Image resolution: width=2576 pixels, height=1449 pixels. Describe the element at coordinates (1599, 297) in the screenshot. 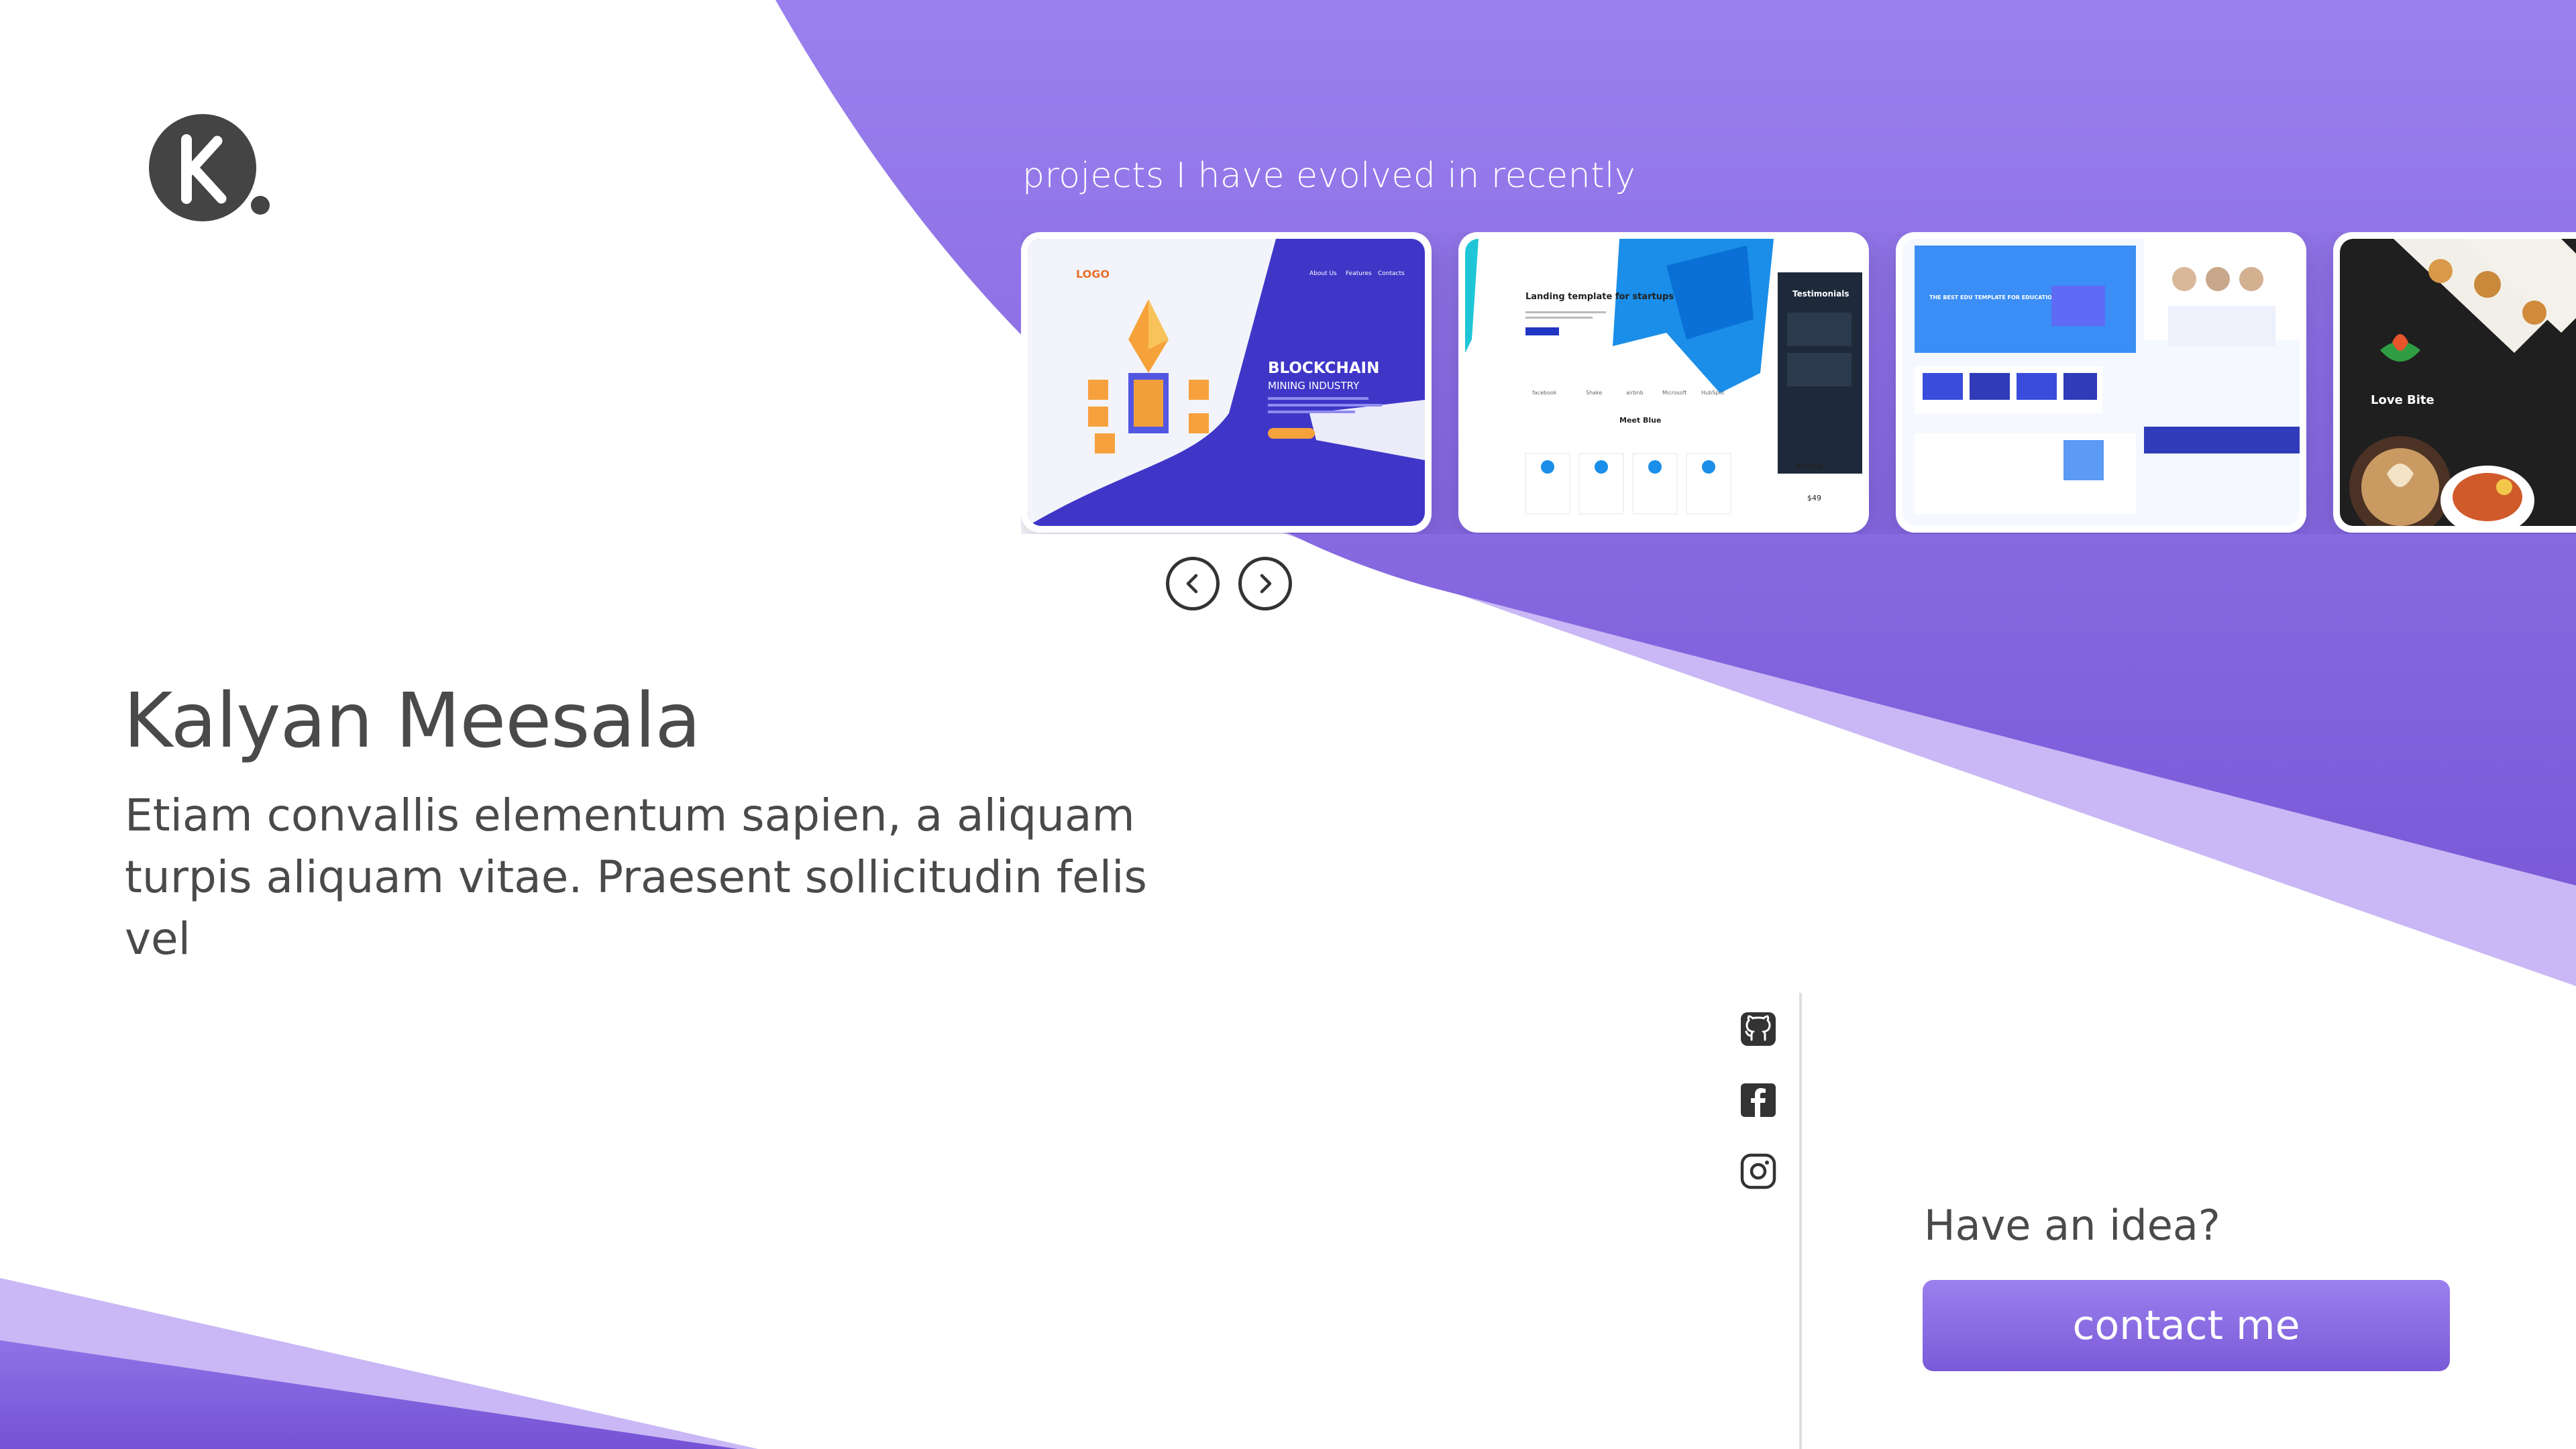

I see `landing-title: Landing template for startups` at that location.